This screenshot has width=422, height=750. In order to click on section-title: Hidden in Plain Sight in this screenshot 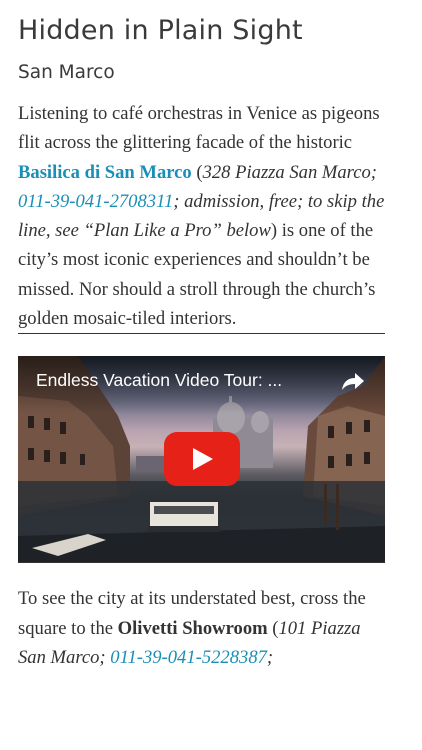, I will do `click(160, 30)`.